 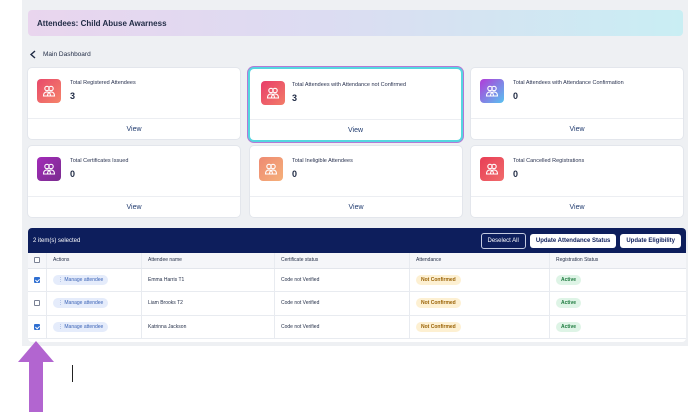 I want to click on attendee-name: Liam Brooks T2, so click(x=208, y=303).